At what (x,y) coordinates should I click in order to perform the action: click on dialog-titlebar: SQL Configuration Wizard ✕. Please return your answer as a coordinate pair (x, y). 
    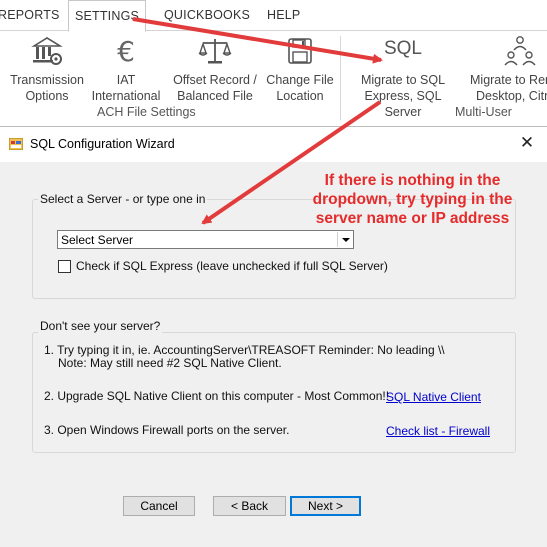
    Looking at the image, I should click on (273, 144).